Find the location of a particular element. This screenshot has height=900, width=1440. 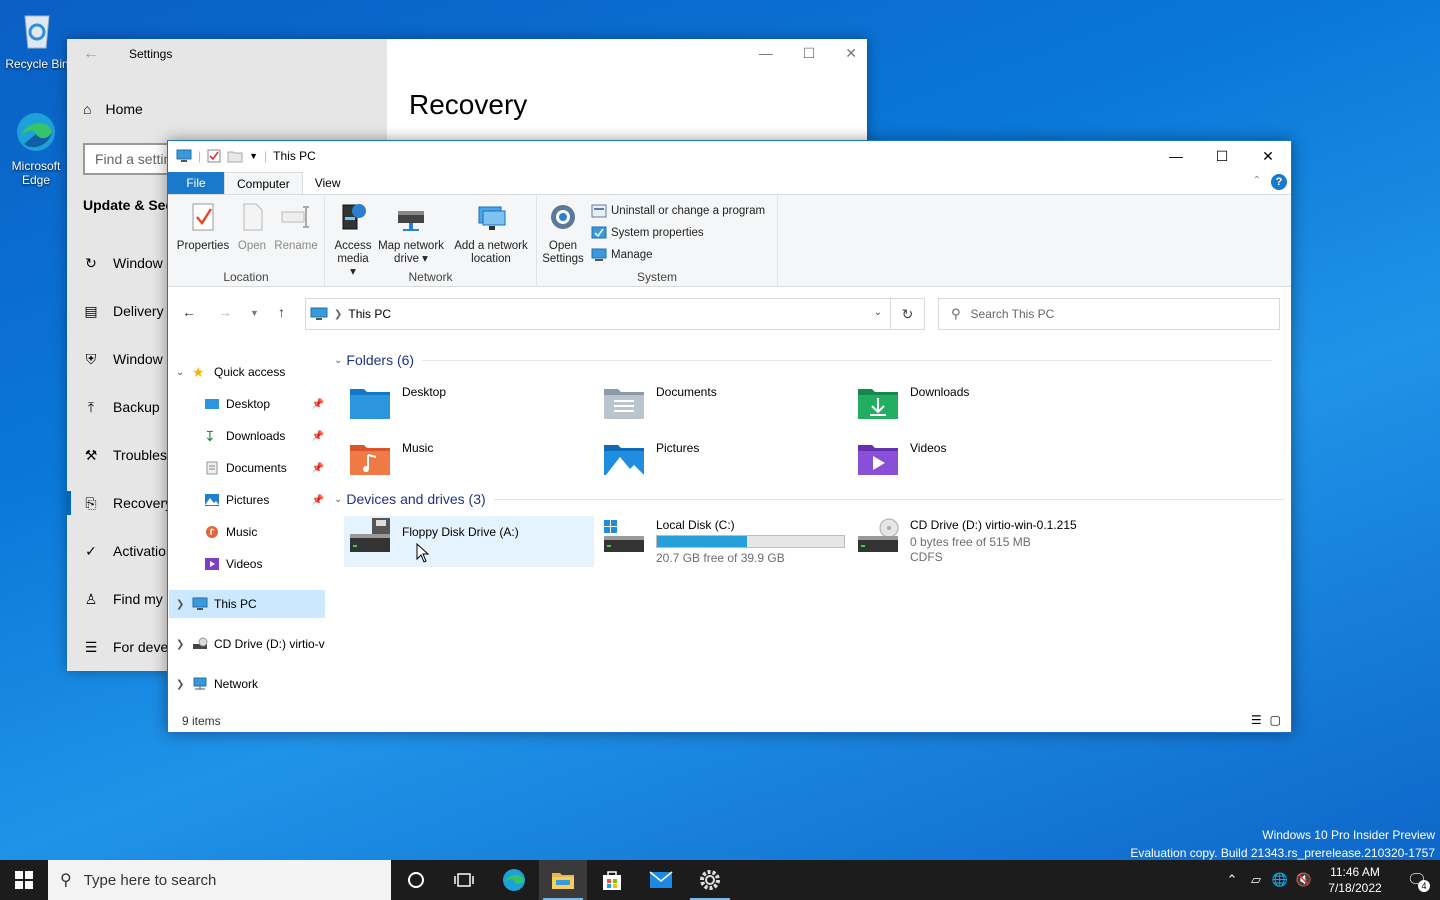

uninstall-program-button: Uninstall or change a program is located at coordinates (678, 211).